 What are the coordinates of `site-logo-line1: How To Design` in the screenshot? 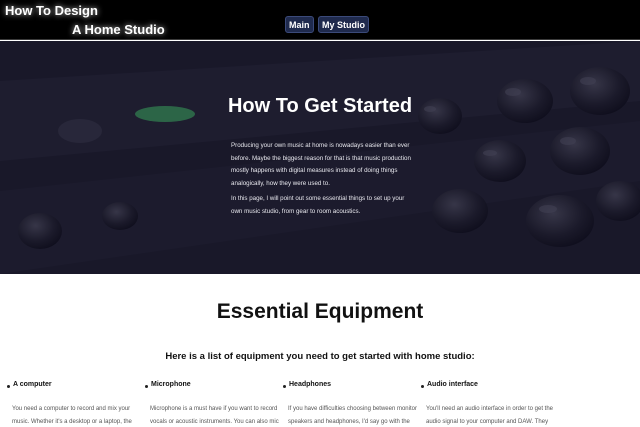 It's located at (51, 10).